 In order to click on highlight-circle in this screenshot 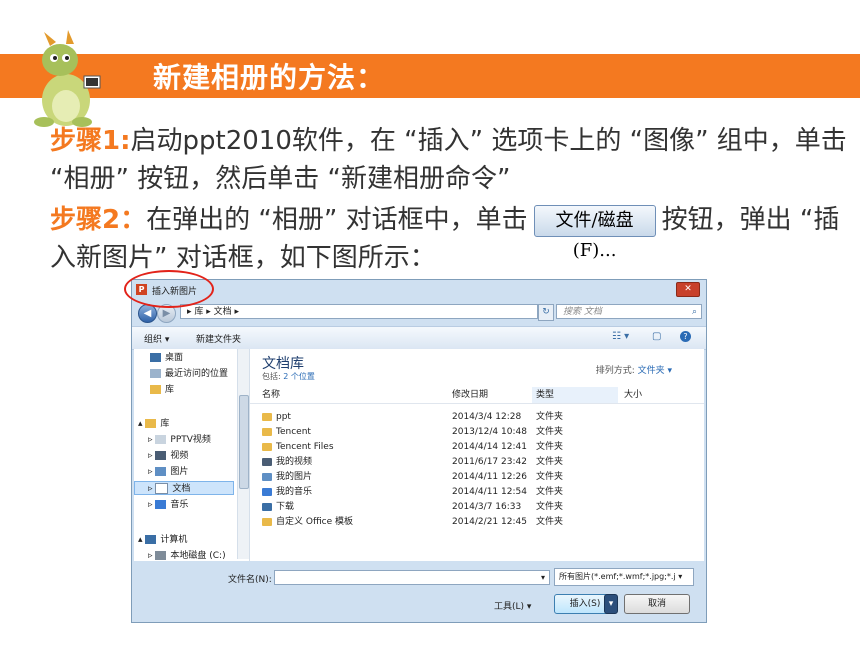, I will do `click(169, 289)`.